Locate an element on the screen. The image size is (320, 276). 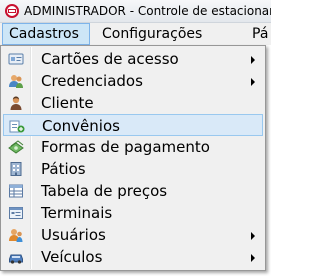
menu-item-label: Convênios is located at coordinates (81, 126).